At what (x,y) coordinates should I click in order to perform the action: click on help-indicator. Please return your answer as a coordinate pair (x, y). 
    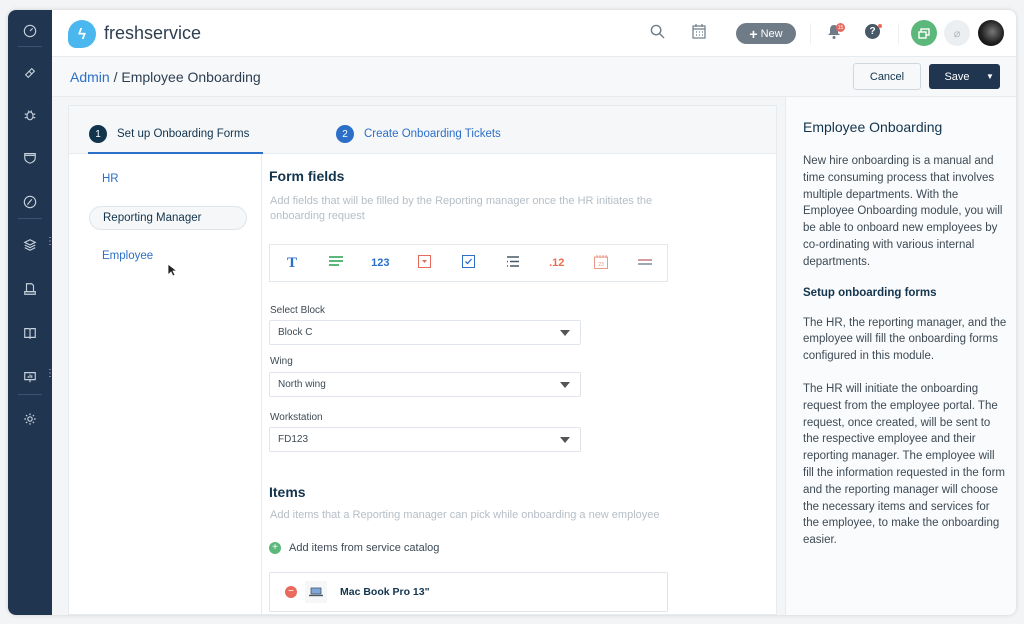
    Looking at the image, I should click on (880, 26).